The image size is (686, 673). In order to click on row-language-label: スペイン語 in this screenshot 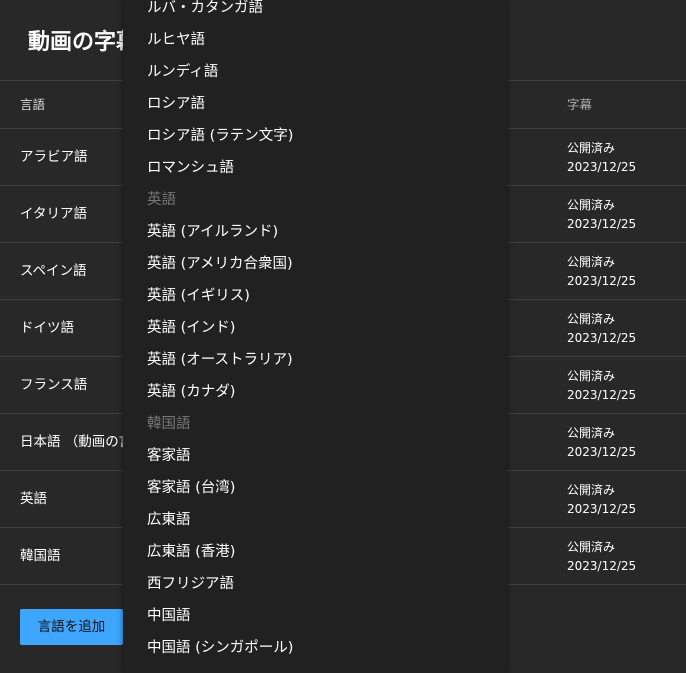, I will do `click(53, 271)`.